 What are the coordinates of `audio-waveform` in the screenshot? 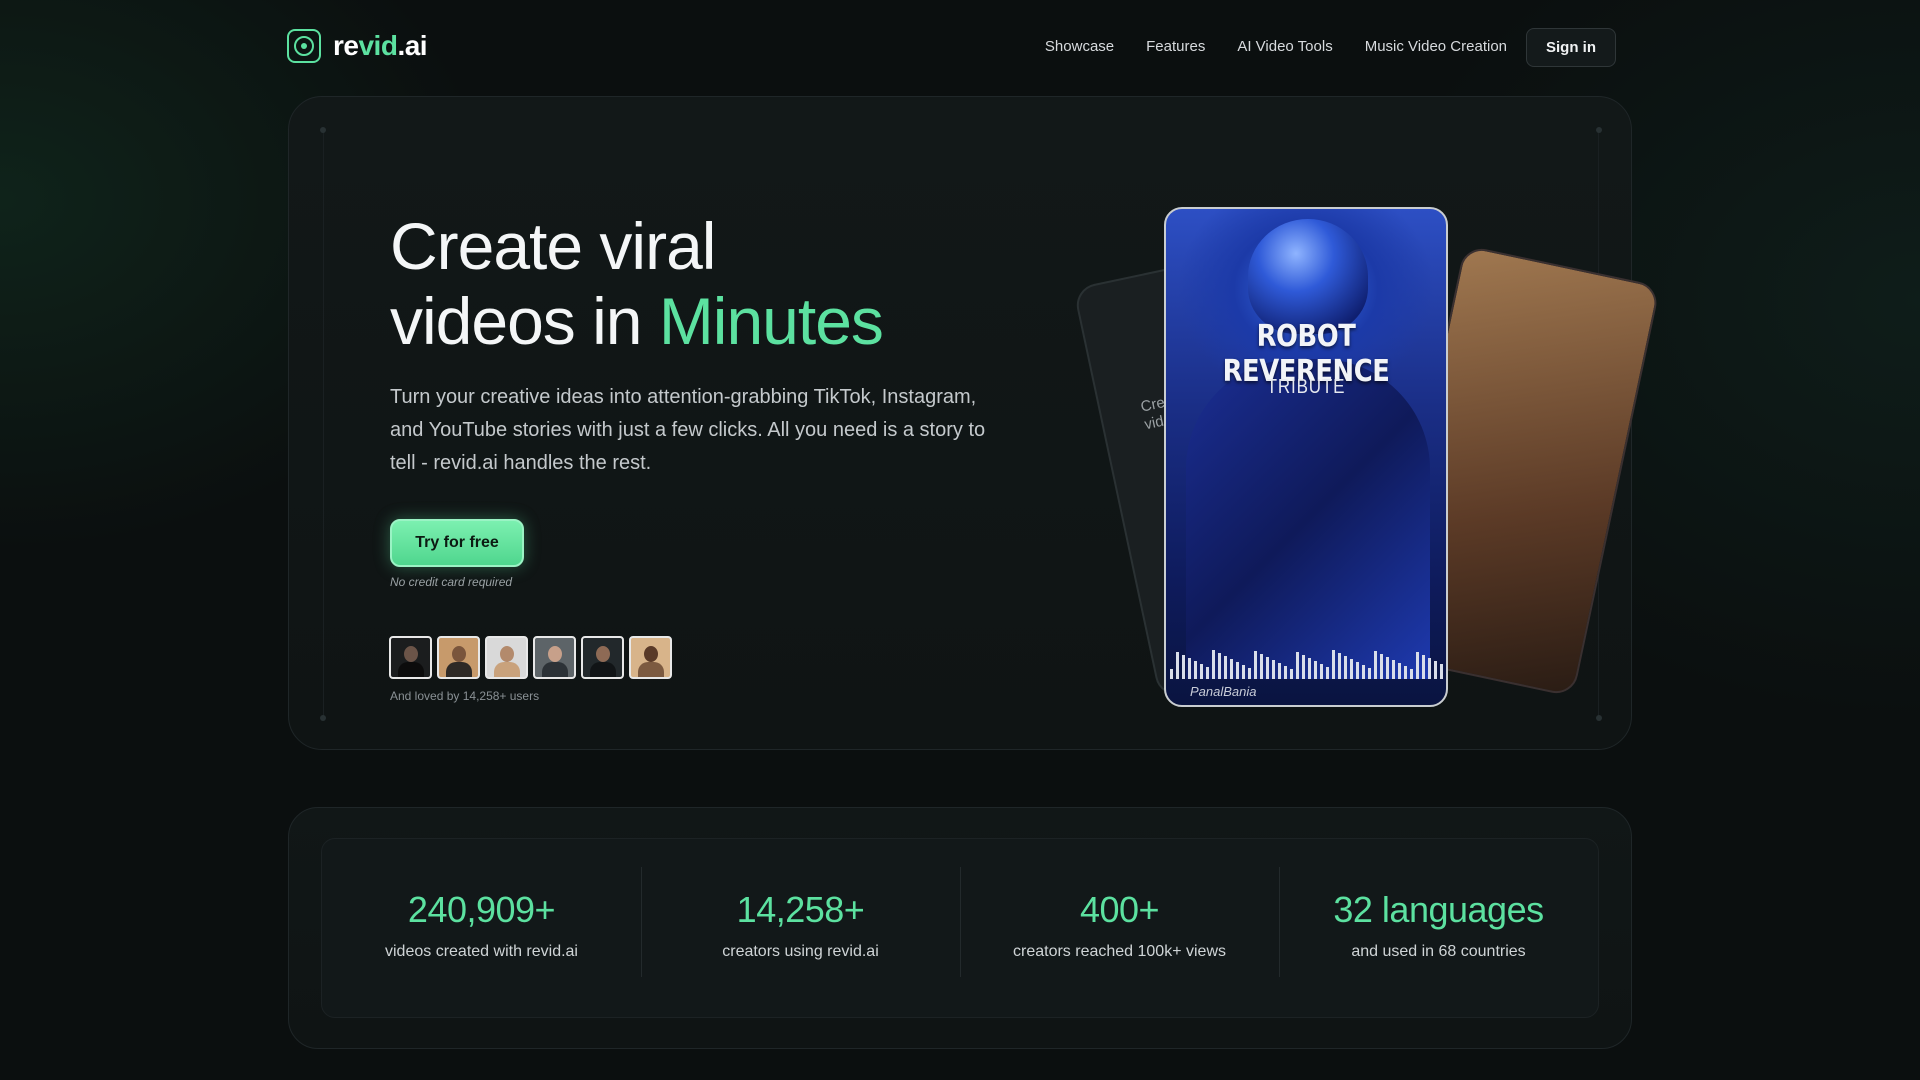 It's located at (1308, 664).